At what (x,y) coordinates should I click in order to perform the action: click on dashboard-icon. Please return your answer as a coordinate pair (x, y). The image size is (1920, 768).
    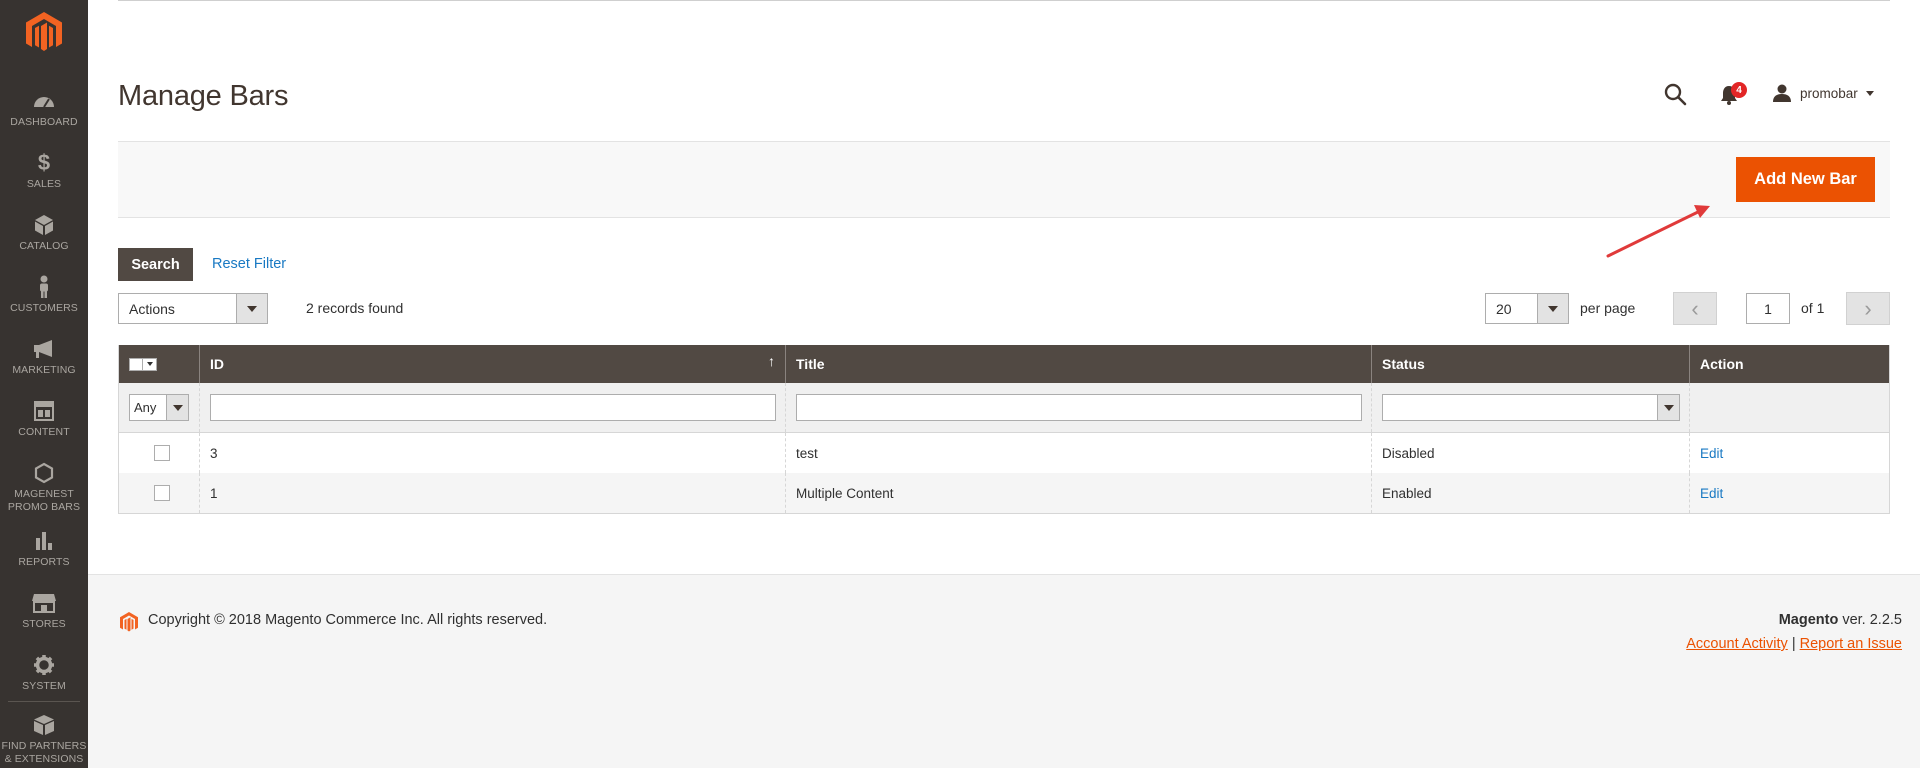
    Looking at the image, I should click on (44, 101).